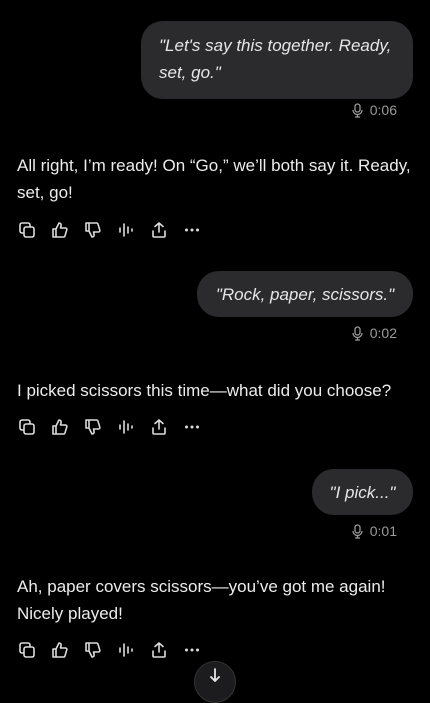 The height and width of the screenshot is (703, 430). I want to click on voice-duration-text: 0:01, so click(383, 531).